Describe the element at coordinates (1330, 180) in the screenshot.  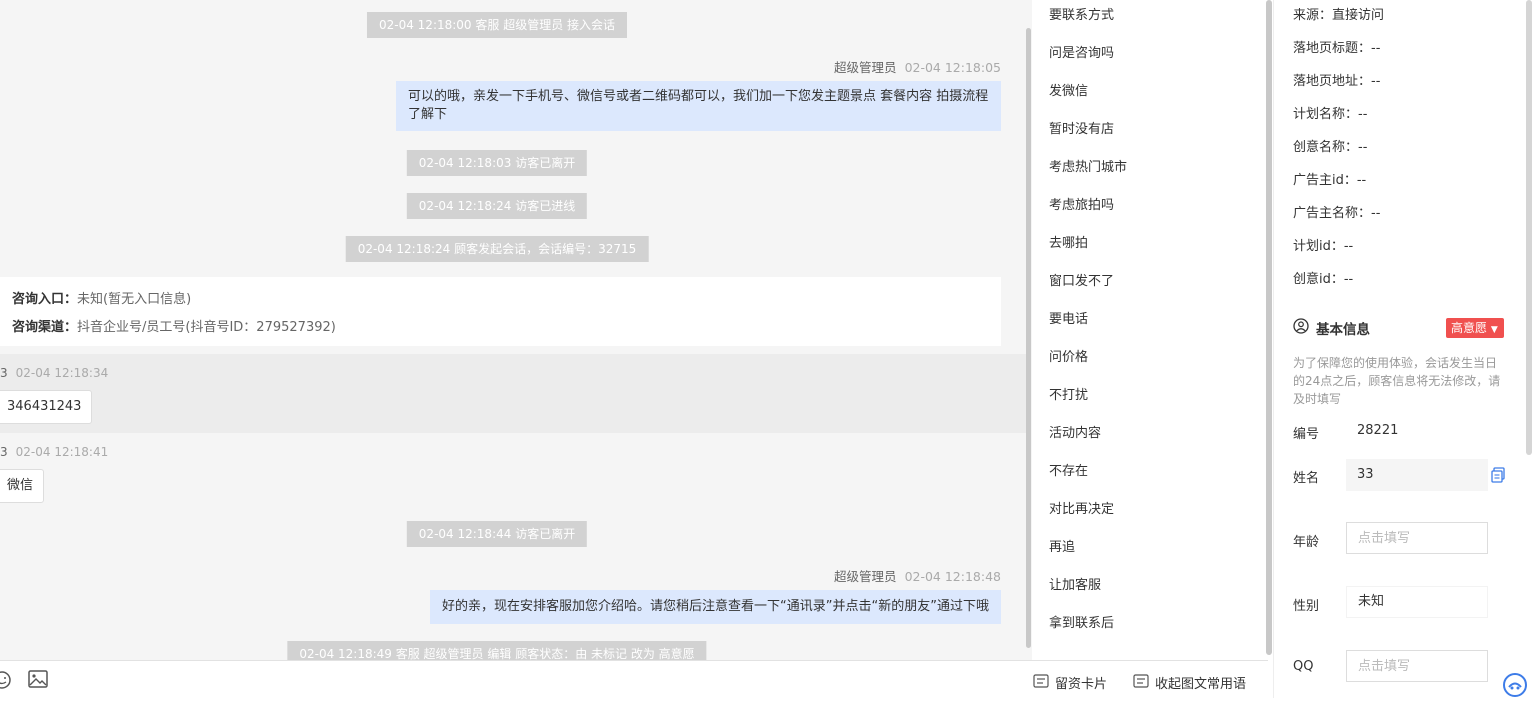
I see `advertiser-id-row: 广告主id：--` at that location.